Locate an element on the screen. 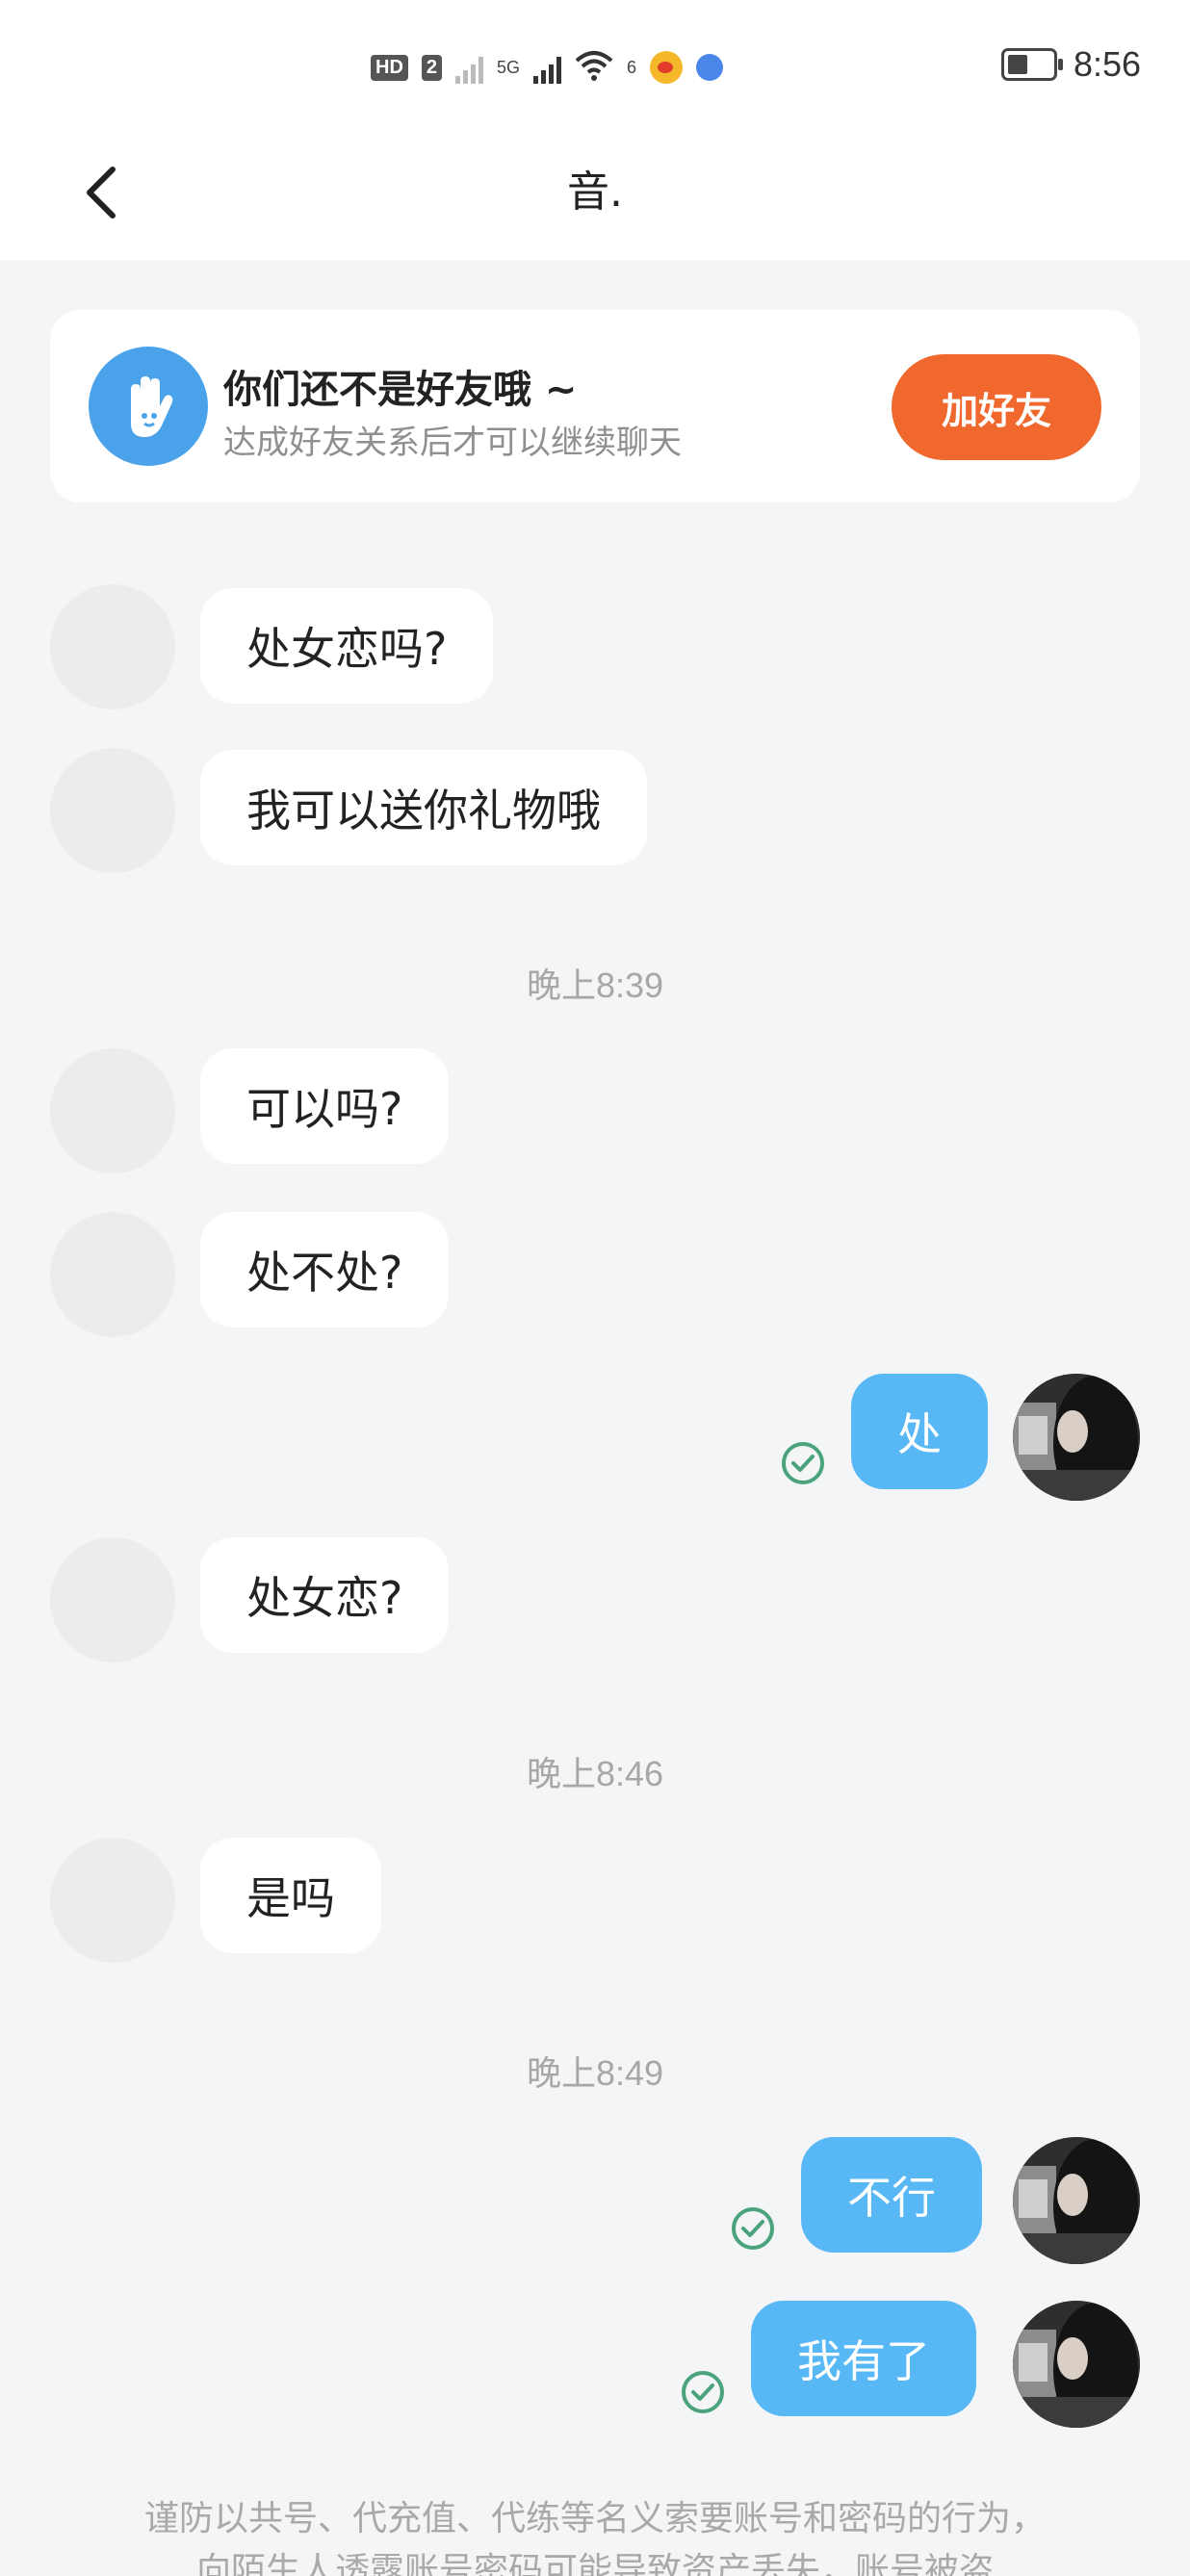  message-row-outgoing: 不行 is located at coordinates (595, 2202).